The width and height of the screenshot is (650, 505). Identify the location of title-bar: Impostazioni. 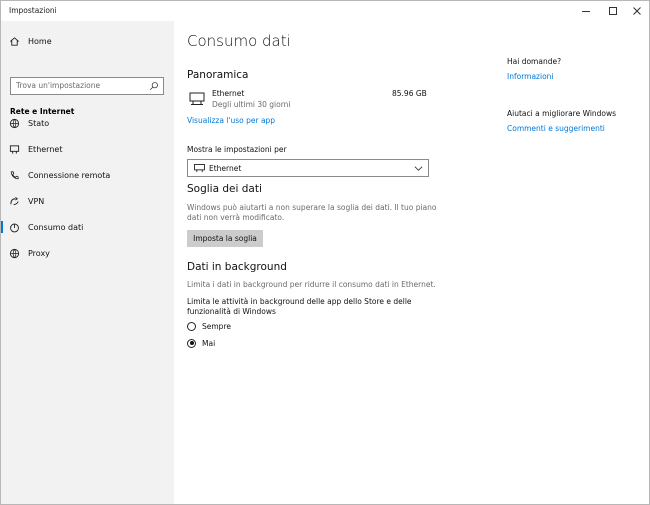
(325, 11).